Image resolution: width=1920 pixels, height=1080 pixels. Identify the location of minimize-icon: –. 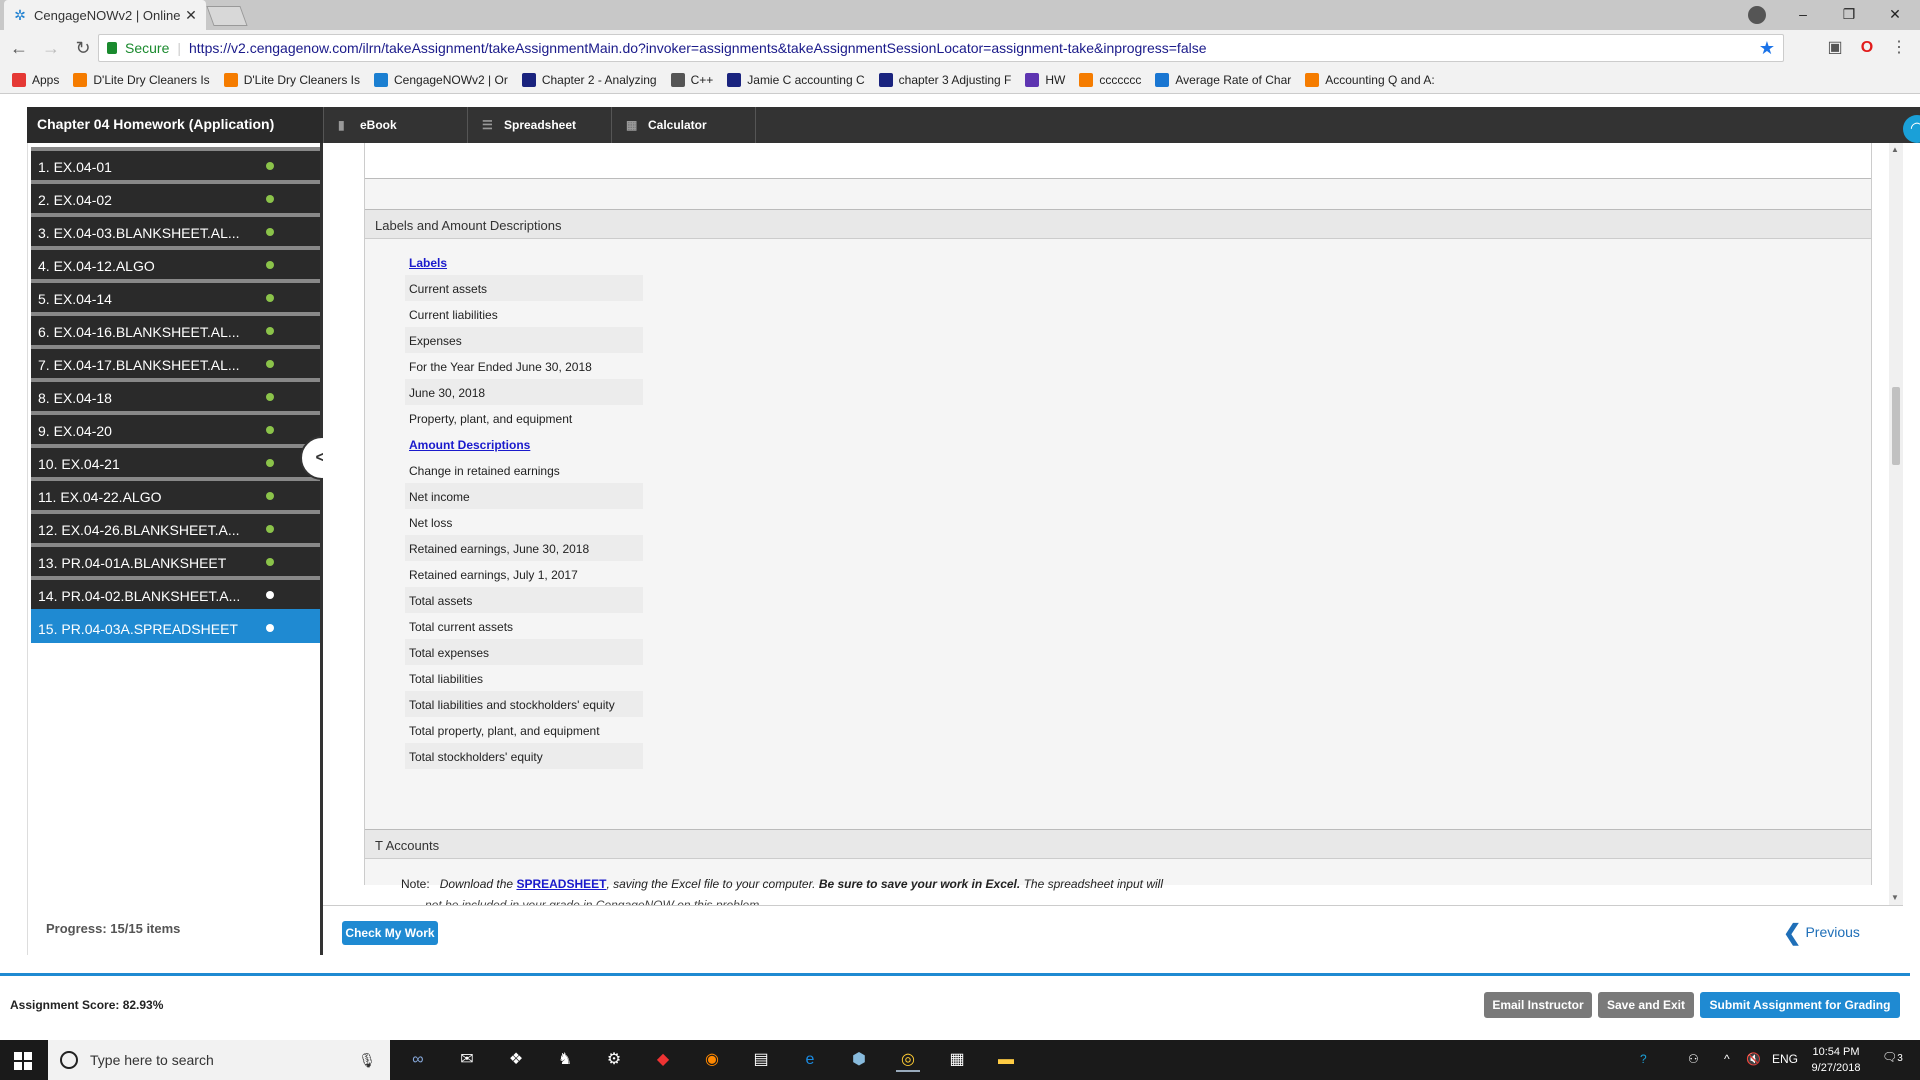
(1803, 15).